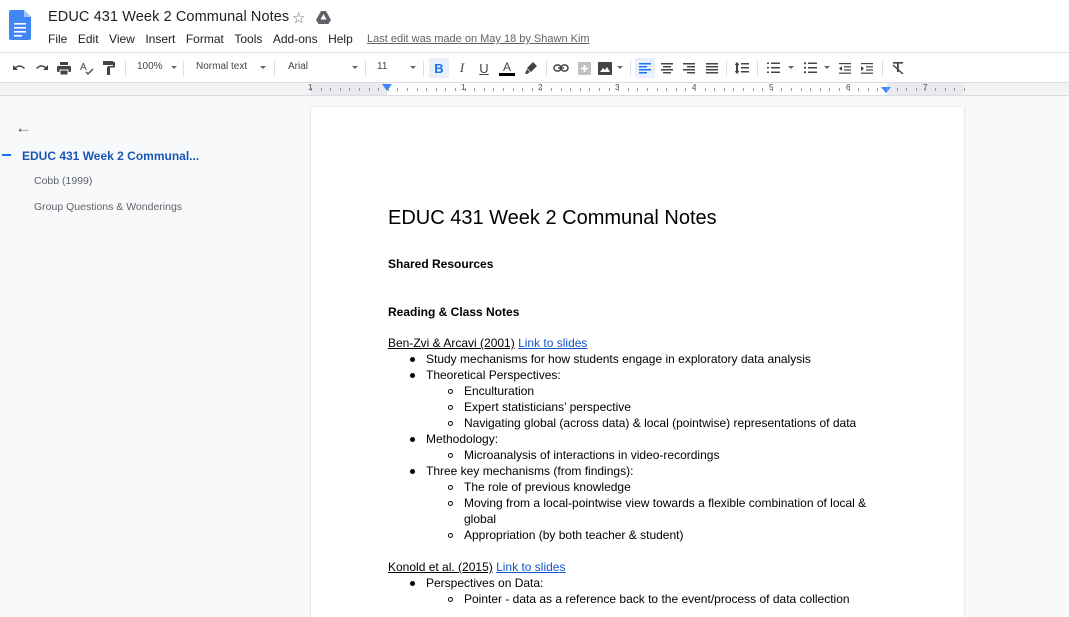 This screenshot has height=617, width=1069. Describe the element at coordinates (645, 68) in the screenshot. I see `align-left-icon` at that location.